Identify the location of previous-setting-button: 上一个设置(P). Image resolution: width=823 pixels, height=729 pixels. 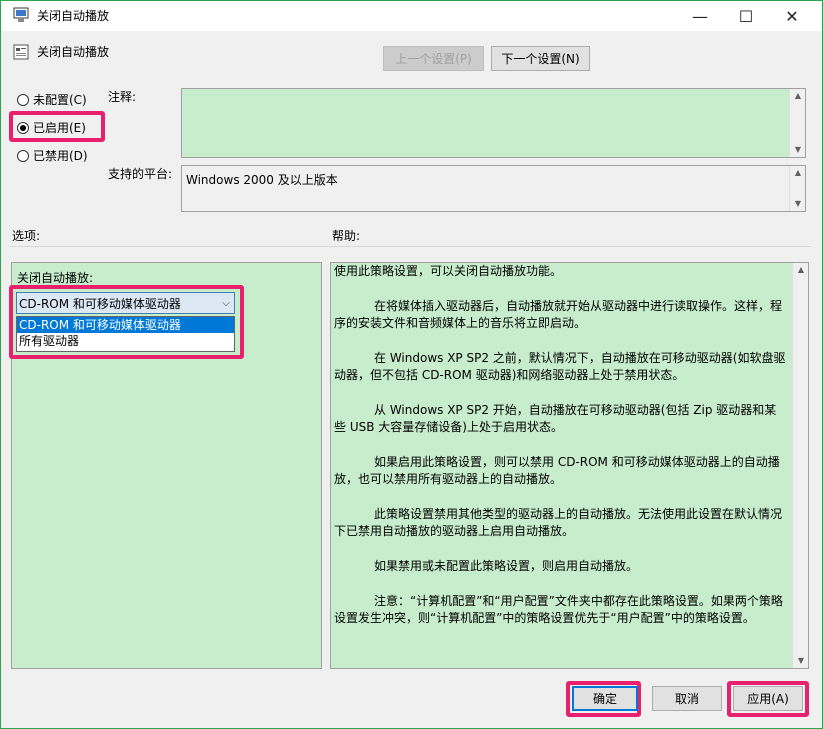
(433, 58).